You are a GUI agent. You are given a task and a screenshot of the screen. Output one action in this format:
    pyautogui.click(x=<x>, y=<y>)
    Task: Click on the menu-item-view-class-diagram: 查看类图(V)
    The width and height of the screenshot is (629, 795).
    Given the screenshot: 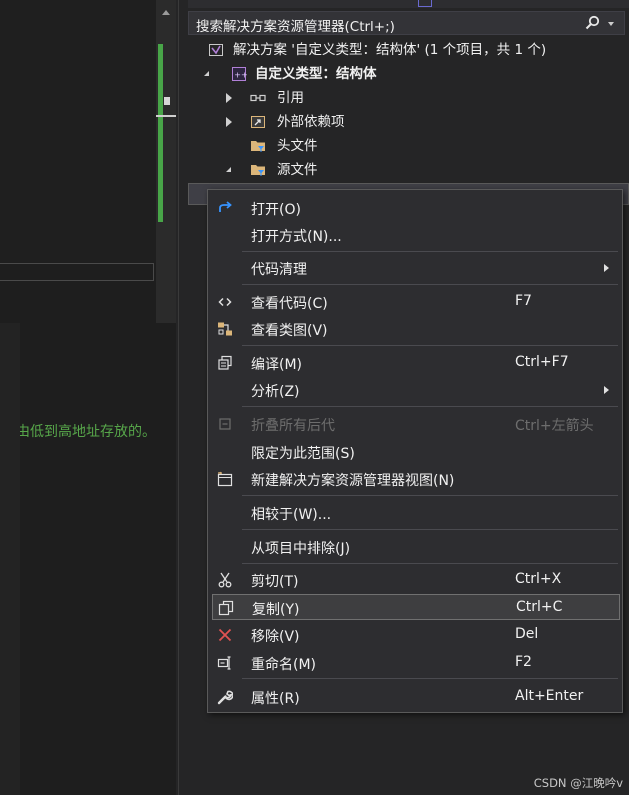 What is the action you would take?
    pyautogui.click(x=415, y=329)
    